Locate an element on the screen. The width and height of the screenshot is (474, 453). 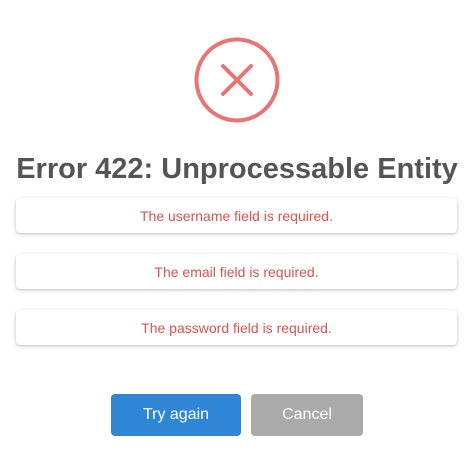
error-message-email: The email field is required. is located at coordinates (236, 271).